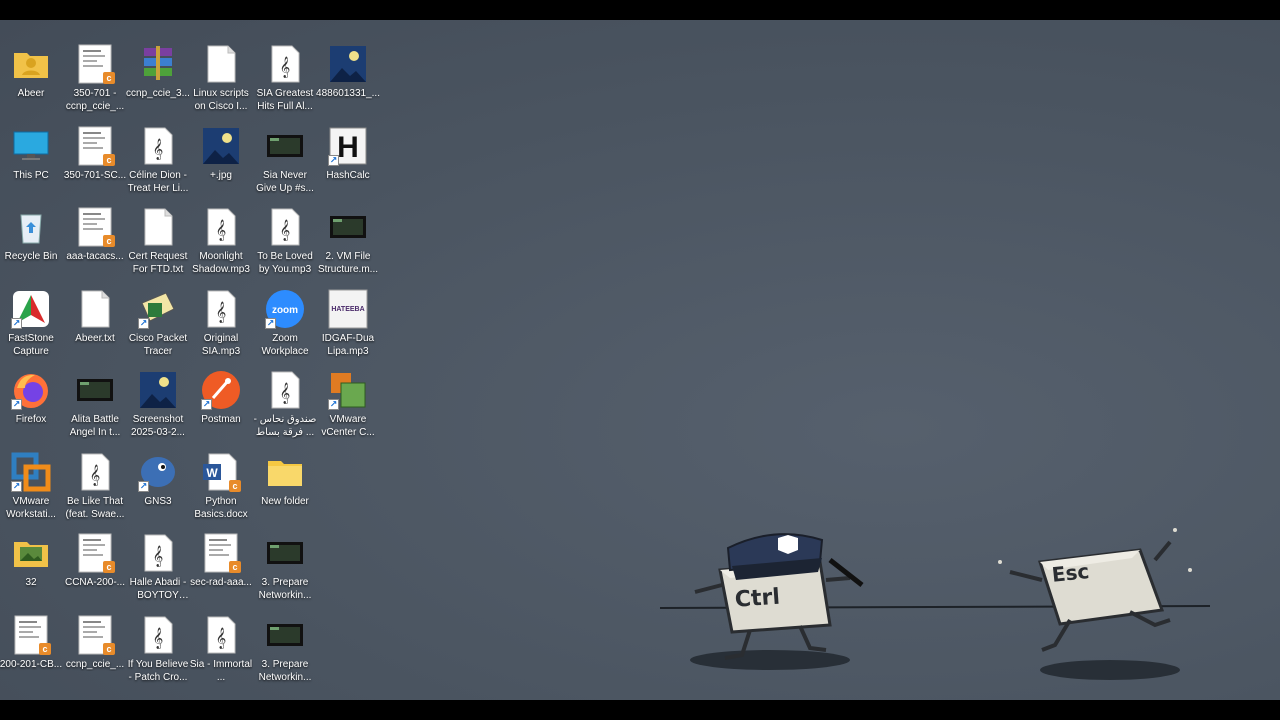 Image resolution: width=1280 pixels, height=720 pixels. What do you see at coordinates (285, 309) in the screenshot?
I see `zoom-icon: zoom ↗` at bounding box center [285, 309].